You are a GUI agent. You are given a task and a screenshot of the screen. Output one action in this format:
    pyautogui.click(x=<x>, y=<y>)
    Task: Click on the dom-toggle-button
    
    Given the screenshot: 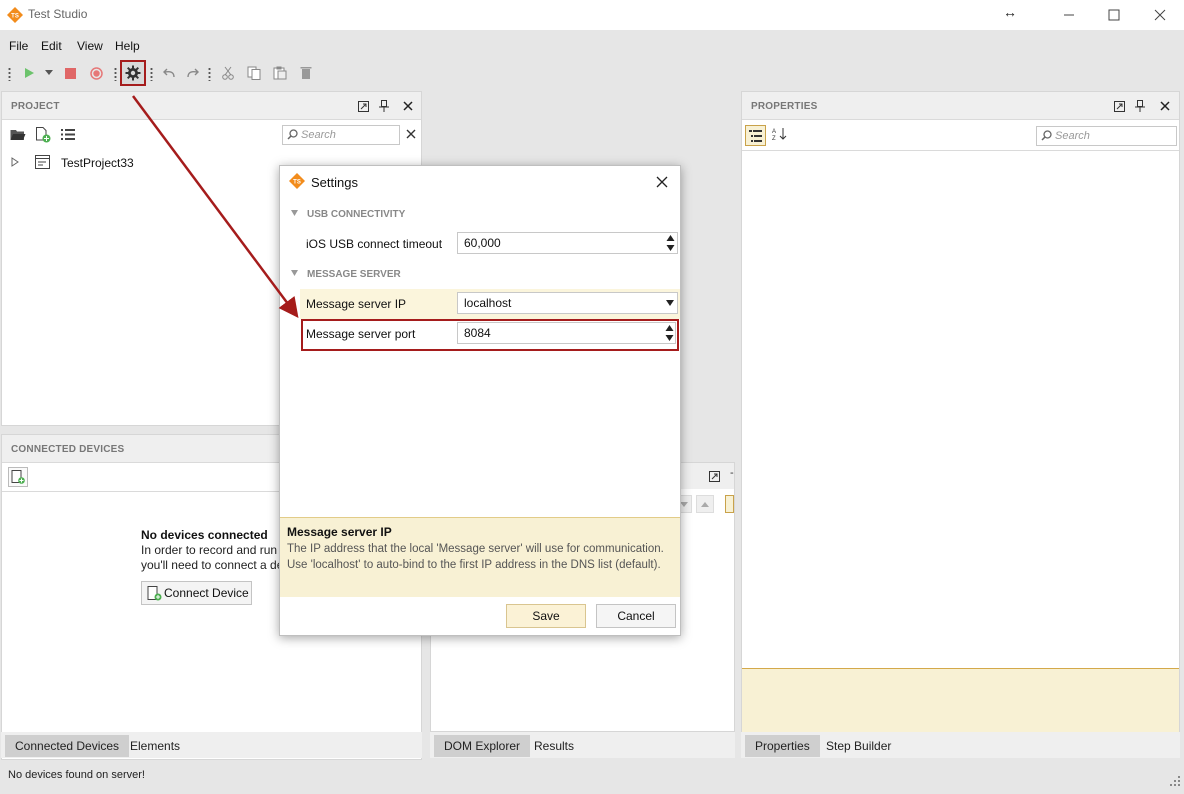 What is the action you would take?
    pyautogui.click(x=729, y=504)
    